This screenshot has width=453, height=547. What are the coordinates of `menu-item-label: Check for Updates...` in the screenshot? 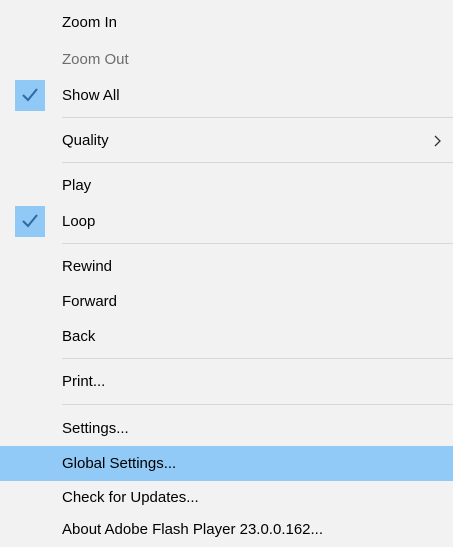 It's located at (130, 497).